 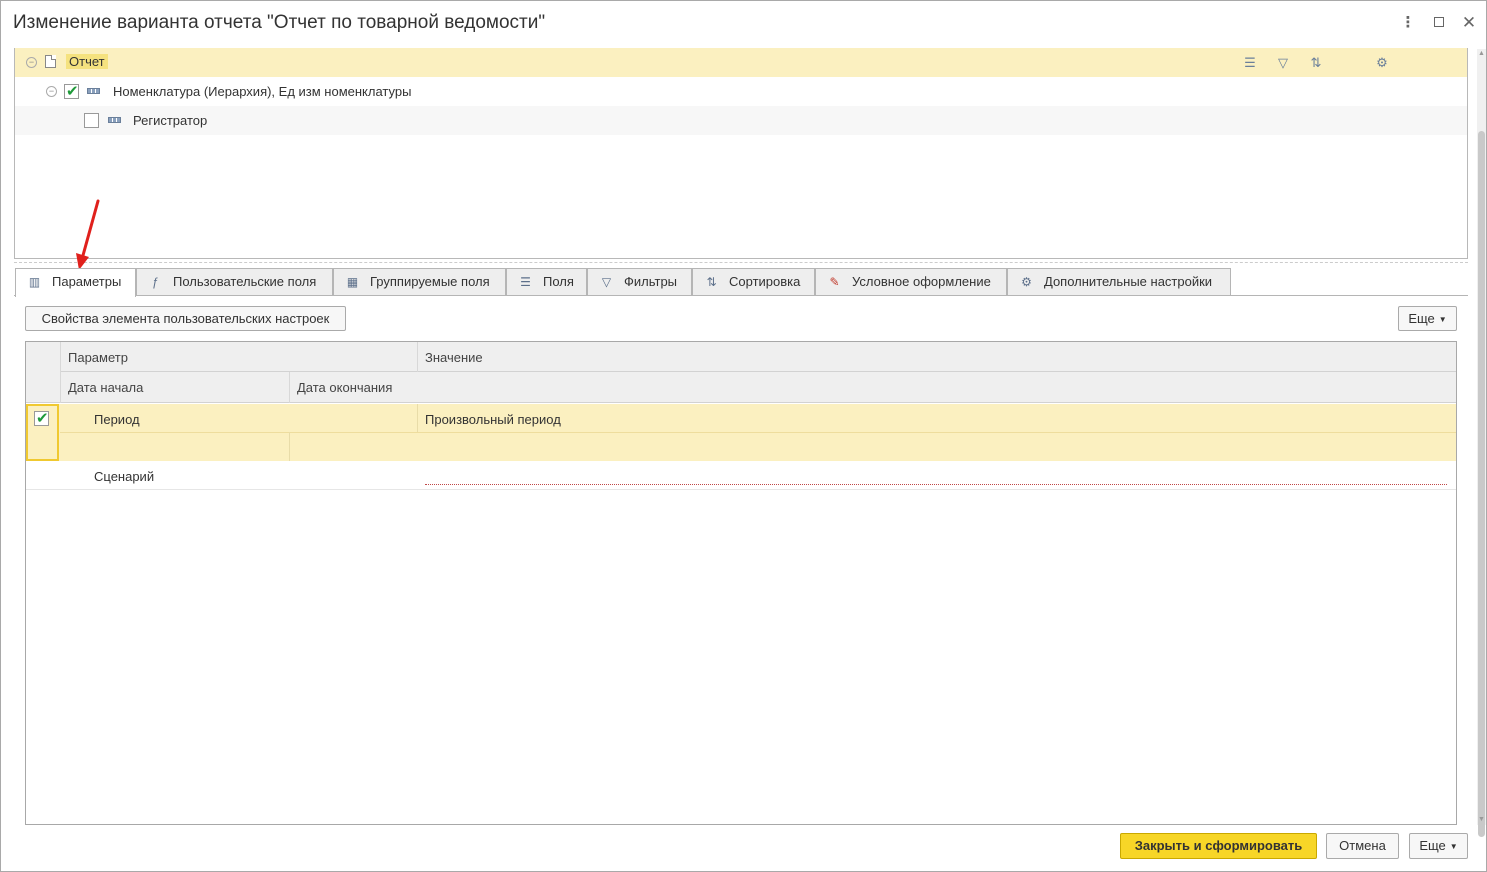 I want to click on tab-additional-settings: ⚙ Дополнительные настройки, so click(x=1119, y=282).